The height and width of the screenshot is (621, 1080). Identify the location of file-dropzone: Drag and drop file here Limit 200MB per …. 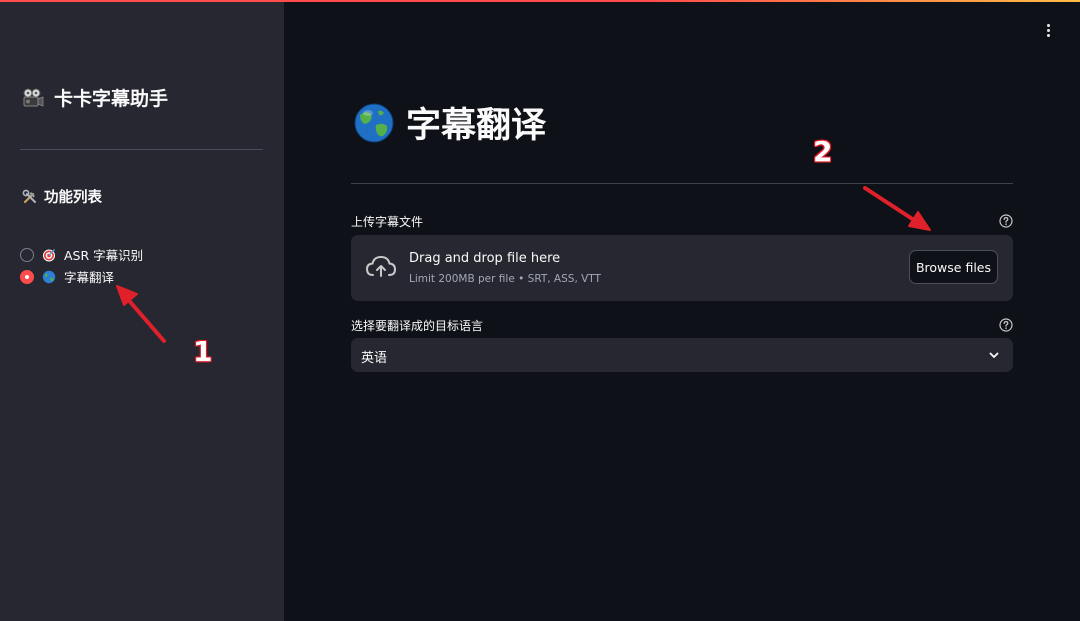
(682, 268).